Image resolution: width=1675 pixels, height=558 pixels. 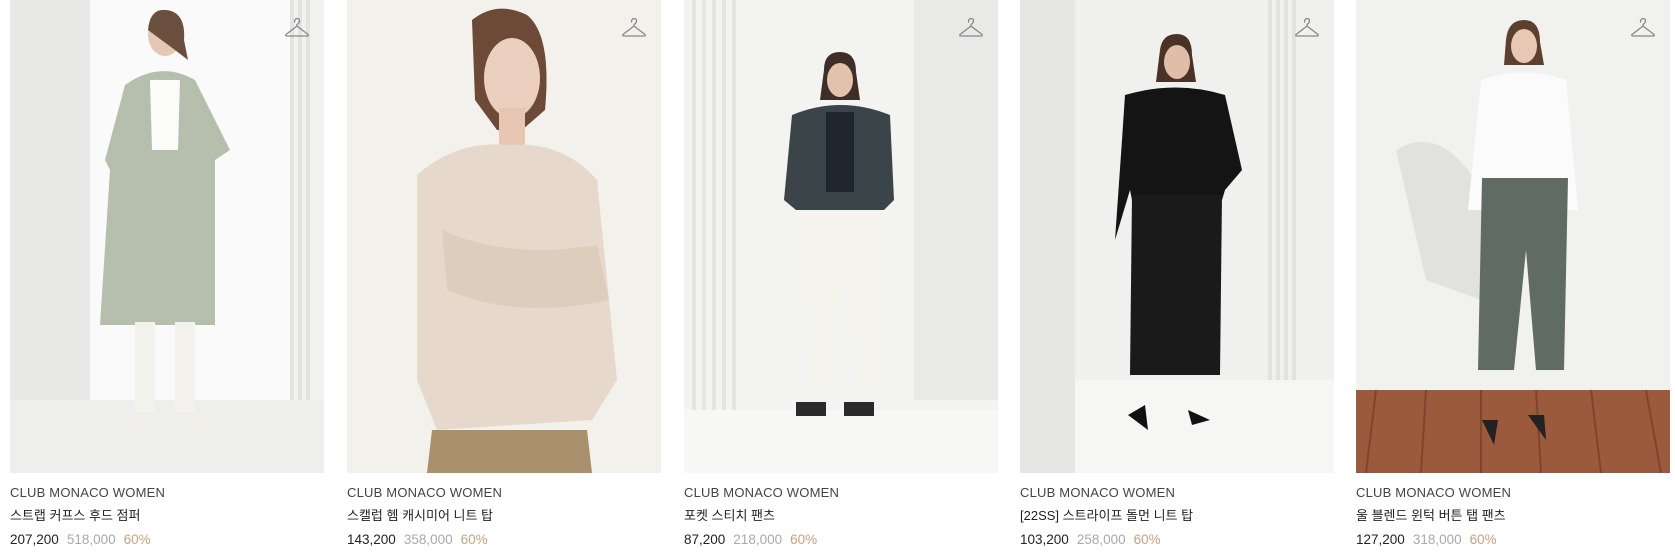 I want to click on sale-price: 87,200, so click(x=705, y=539).